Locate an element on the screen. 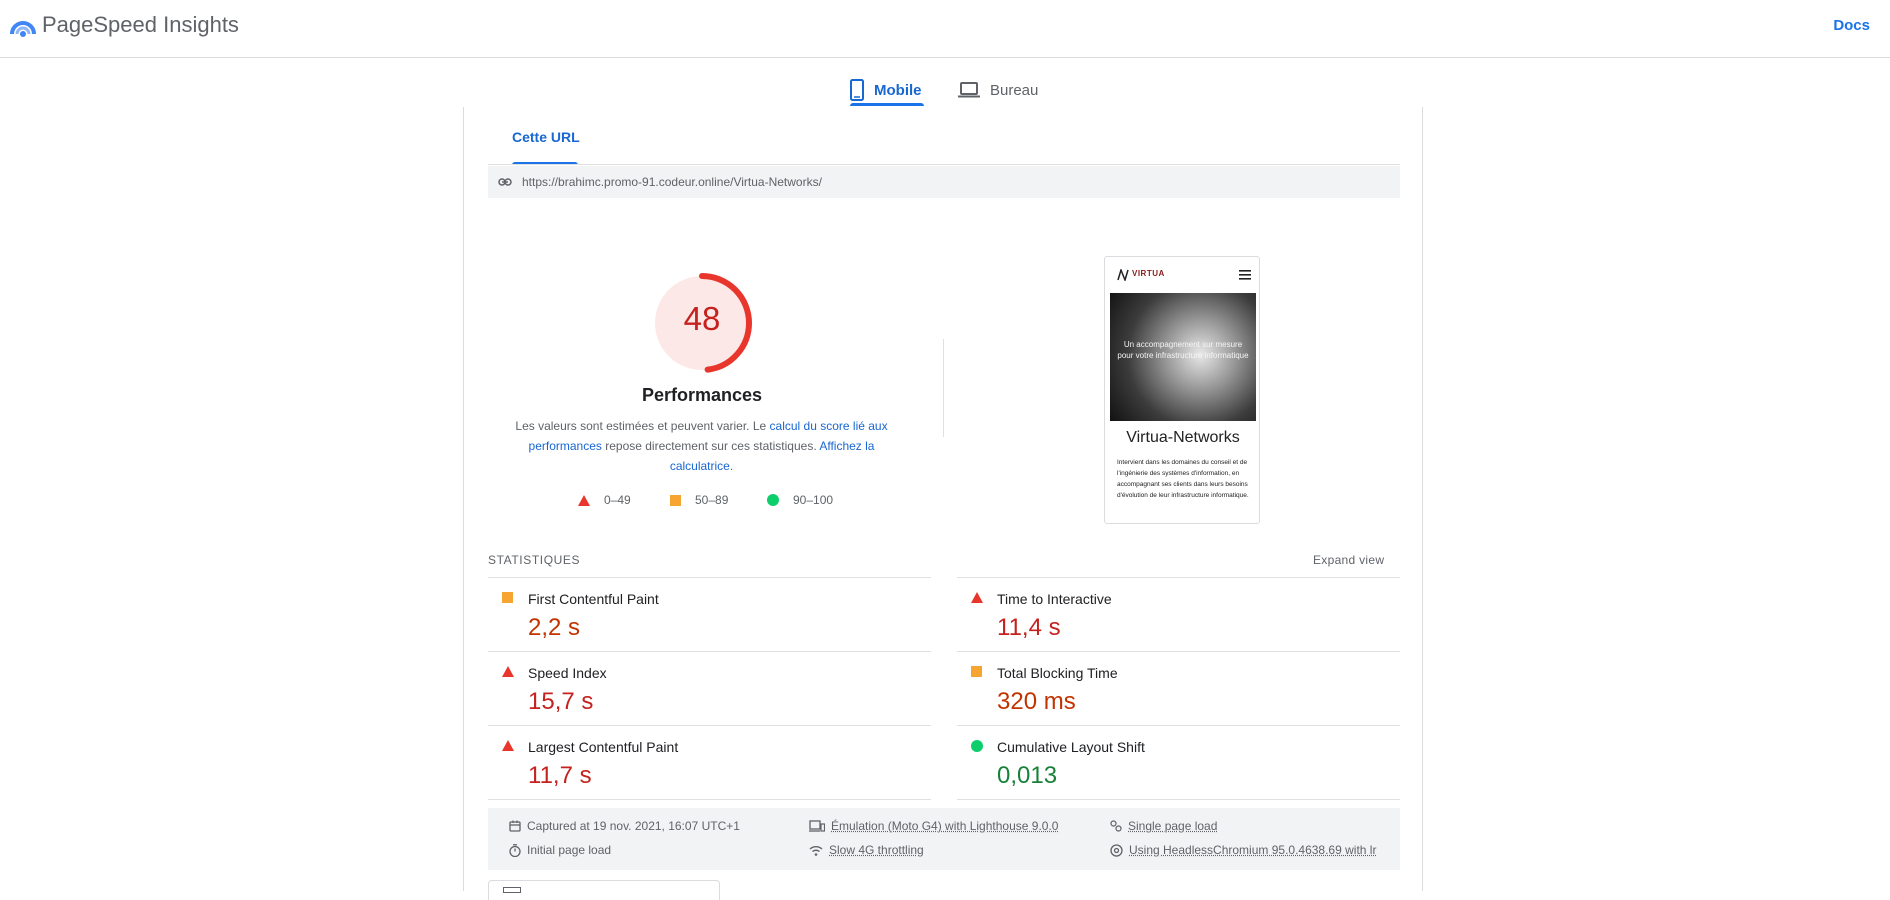 The height and width of the screenshot is (900, 1890). metric-label: Time to Interactive is located at coordinates (1054, 599).